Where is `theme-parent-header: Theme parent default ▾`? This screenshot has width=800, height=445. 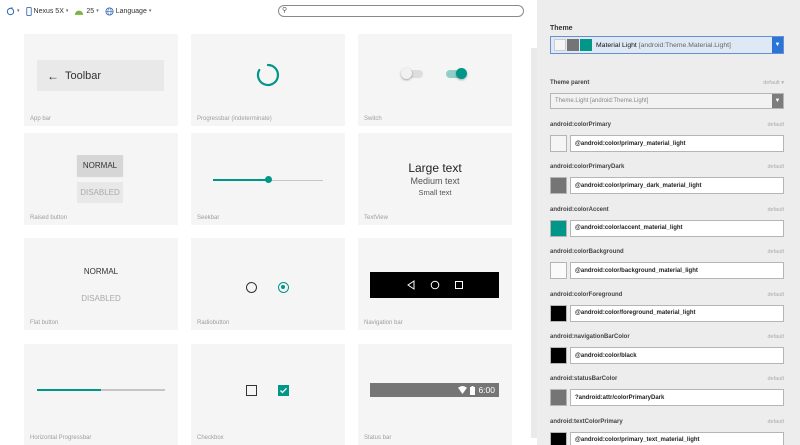 theme-parent-header: Theme parent default ▾ is located at coordinates (667, 83).